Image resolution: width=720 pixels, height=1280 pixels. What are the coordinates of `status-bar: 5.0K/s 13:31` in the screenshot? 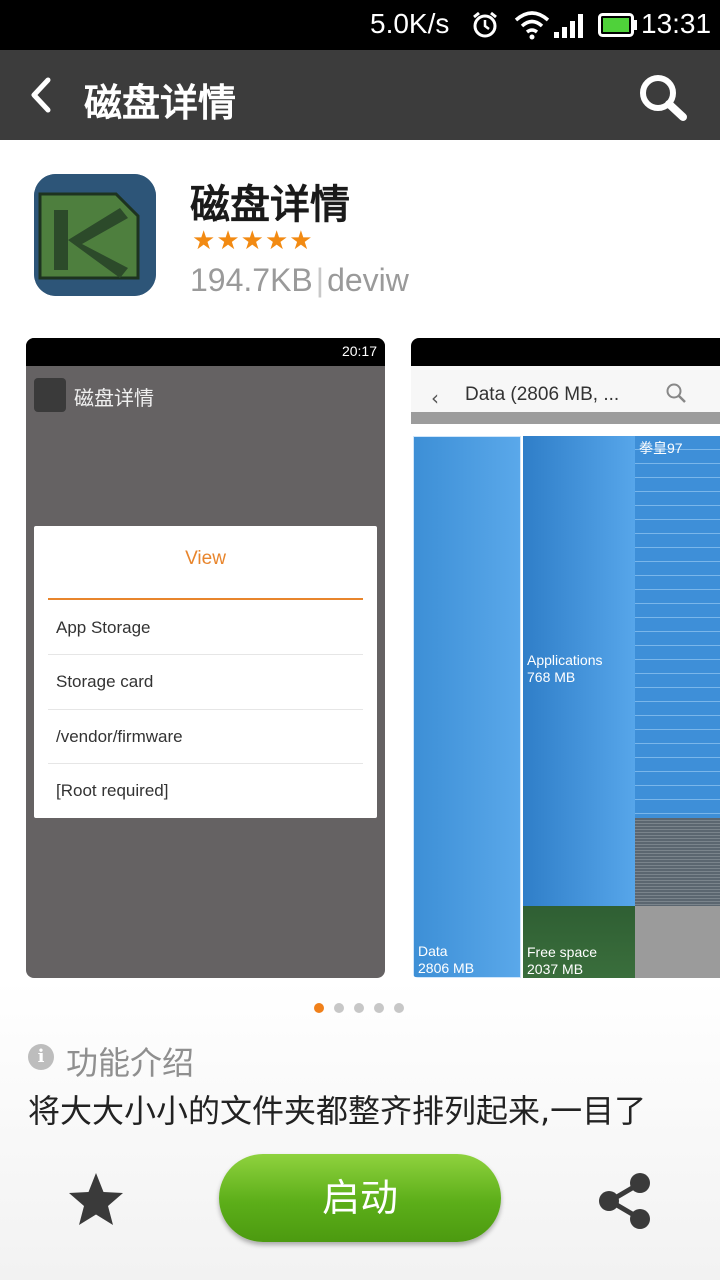 It's located at (360, 25).